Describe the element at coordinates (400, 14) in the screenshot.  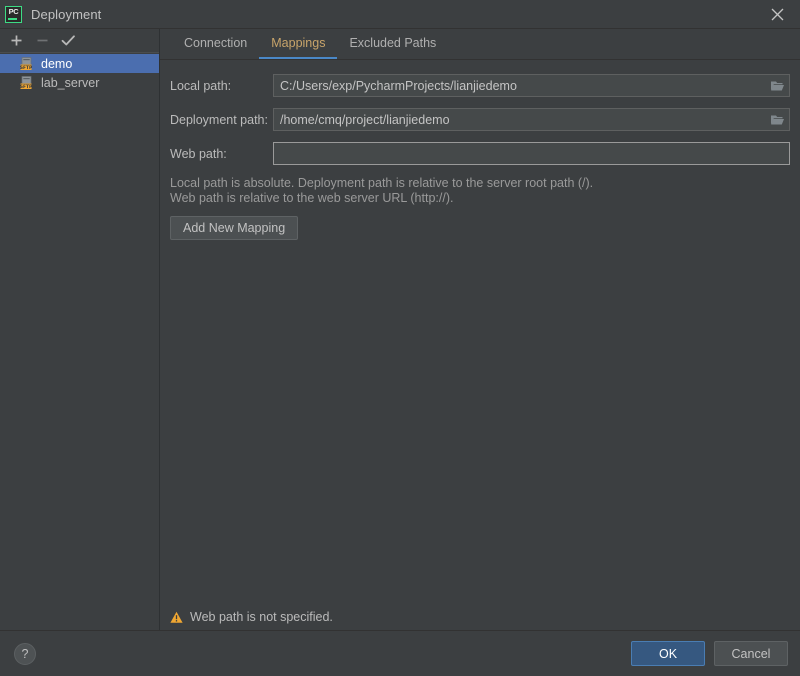
I see `title-bar: PC Deployment` at that location.